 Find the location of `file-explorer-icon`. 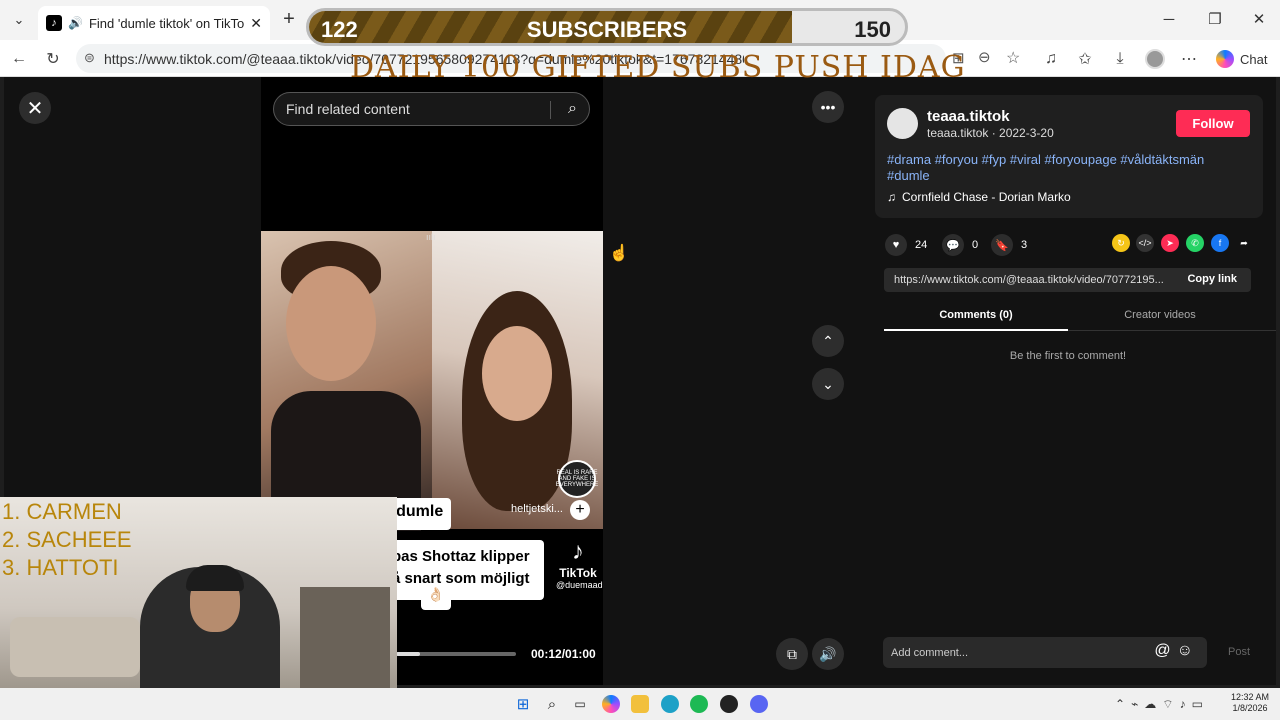

file-explorer-icon is located at coordinates (640, 704).